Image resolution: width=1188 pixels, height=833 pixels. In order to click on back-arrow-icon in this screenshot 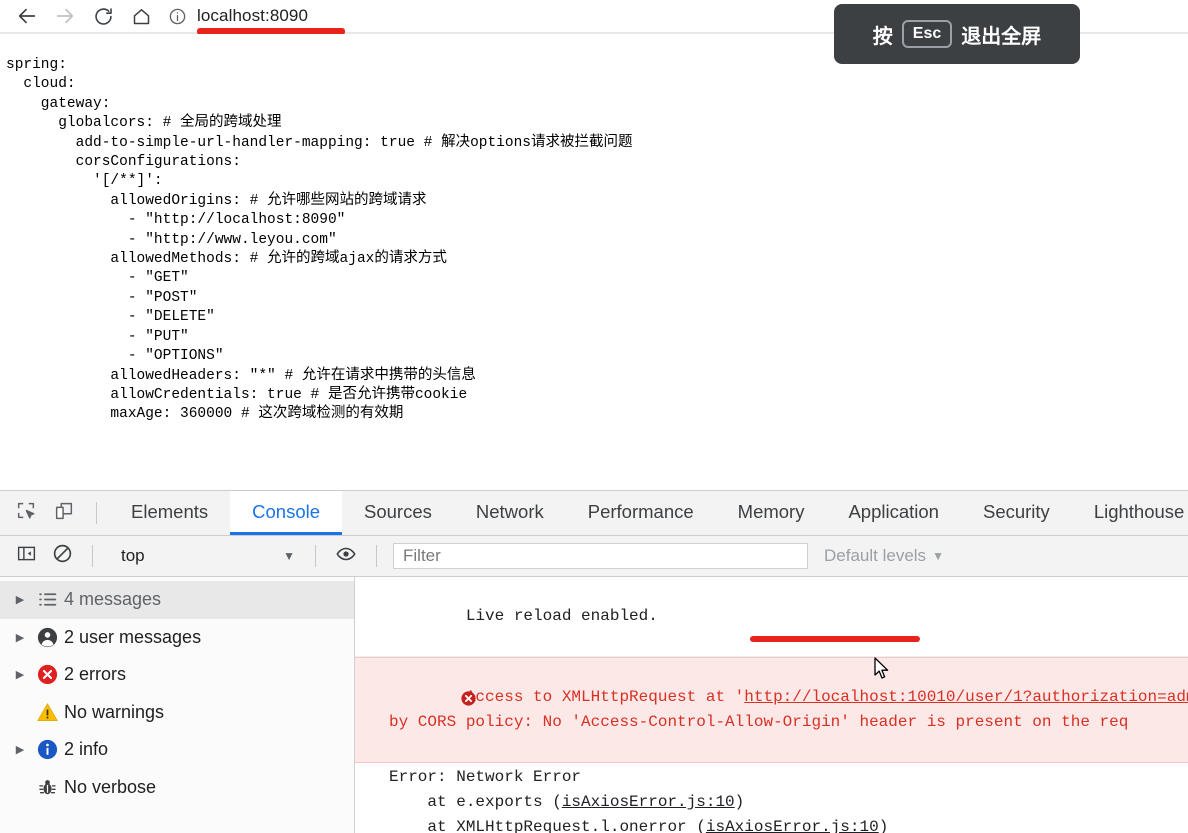, I will do `click(27, 16)`.